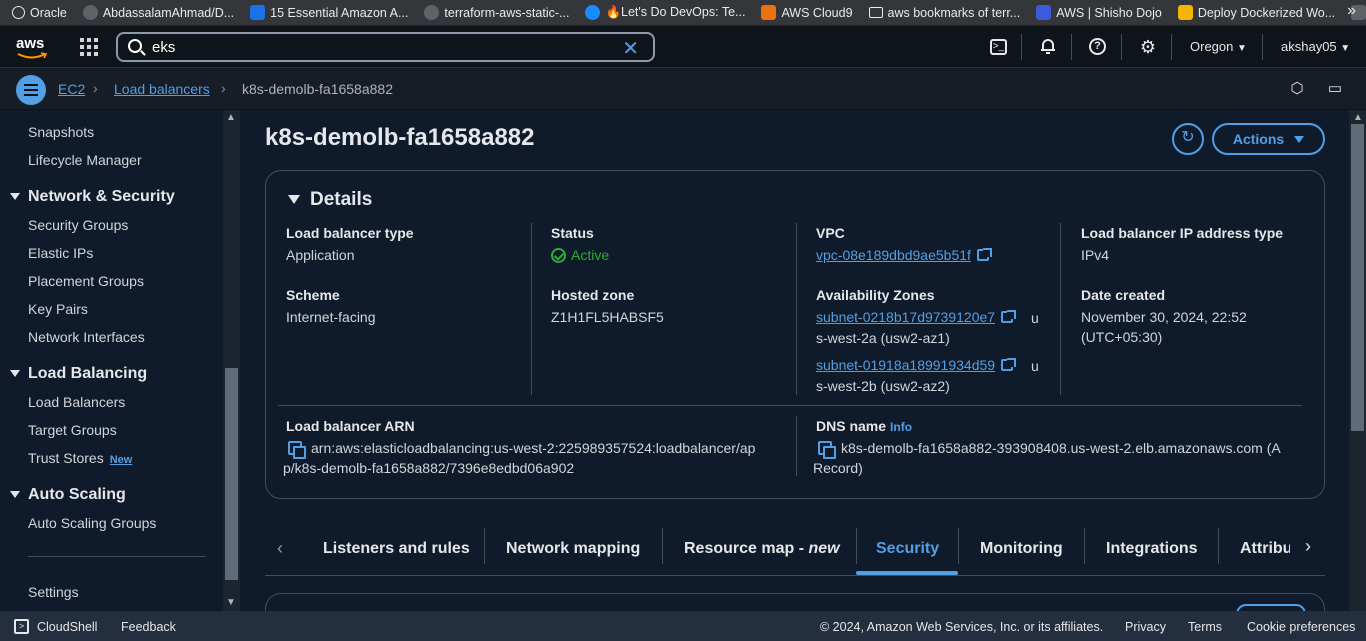  Describe the element at coordinates (86, 337) in the screenshot. I see `sidebar-item-network-interfaces: Network Interfaces` at that location.